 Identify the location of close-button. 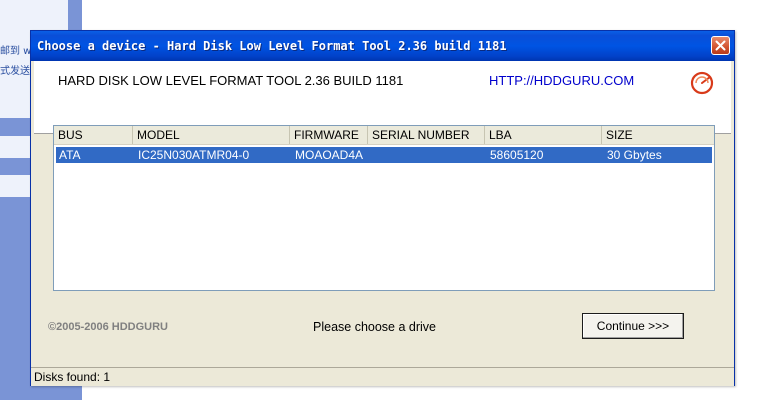
(720, 45).